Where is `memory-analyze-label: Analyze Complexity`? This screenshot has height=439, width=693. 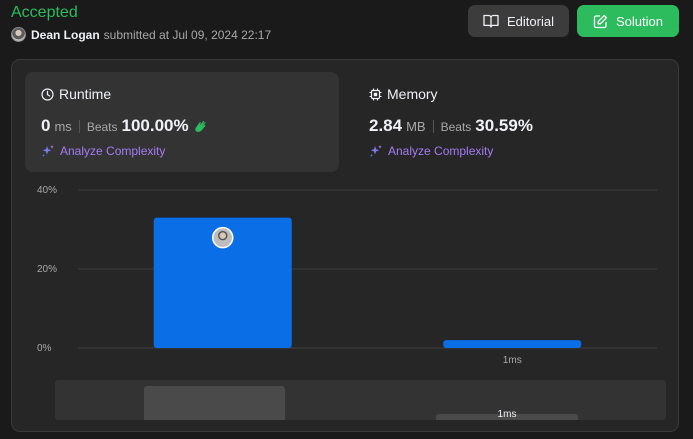 memory-analyze-label: Analyze Complexity is located at coordinates (441, 151).